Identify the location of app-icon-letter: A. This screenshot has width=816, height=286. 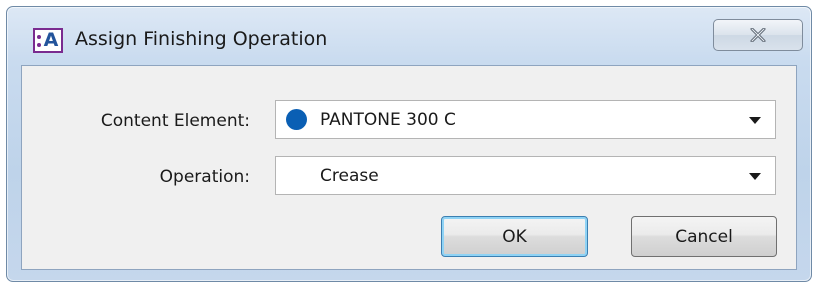
(51, 40).